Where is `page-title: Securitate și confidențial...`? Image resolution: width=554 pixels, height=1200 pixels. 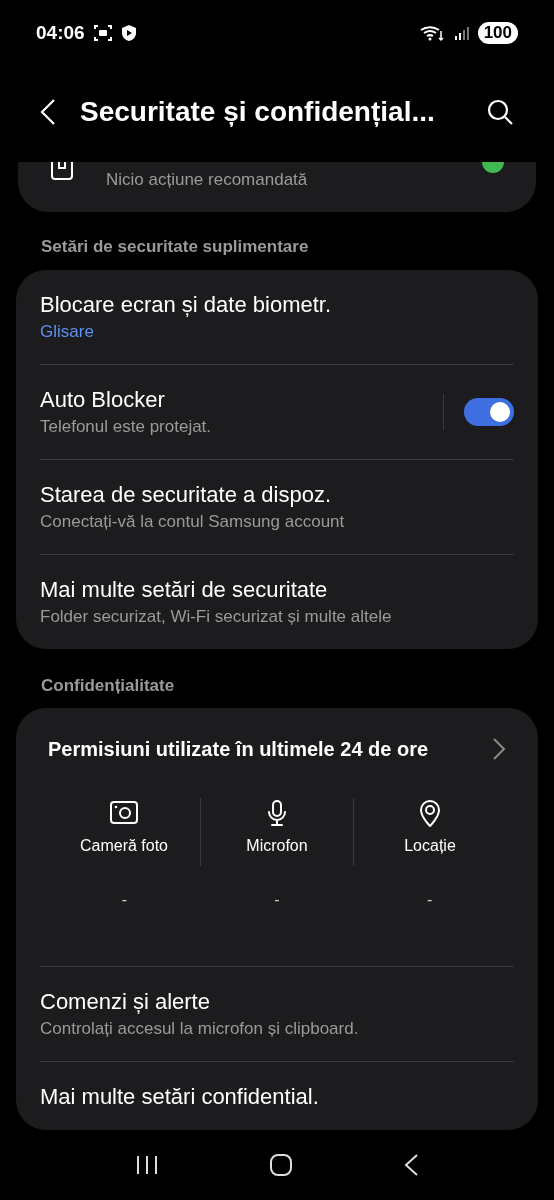
page-title: Securitate și confidențial... is located at coordinates (258, 112).